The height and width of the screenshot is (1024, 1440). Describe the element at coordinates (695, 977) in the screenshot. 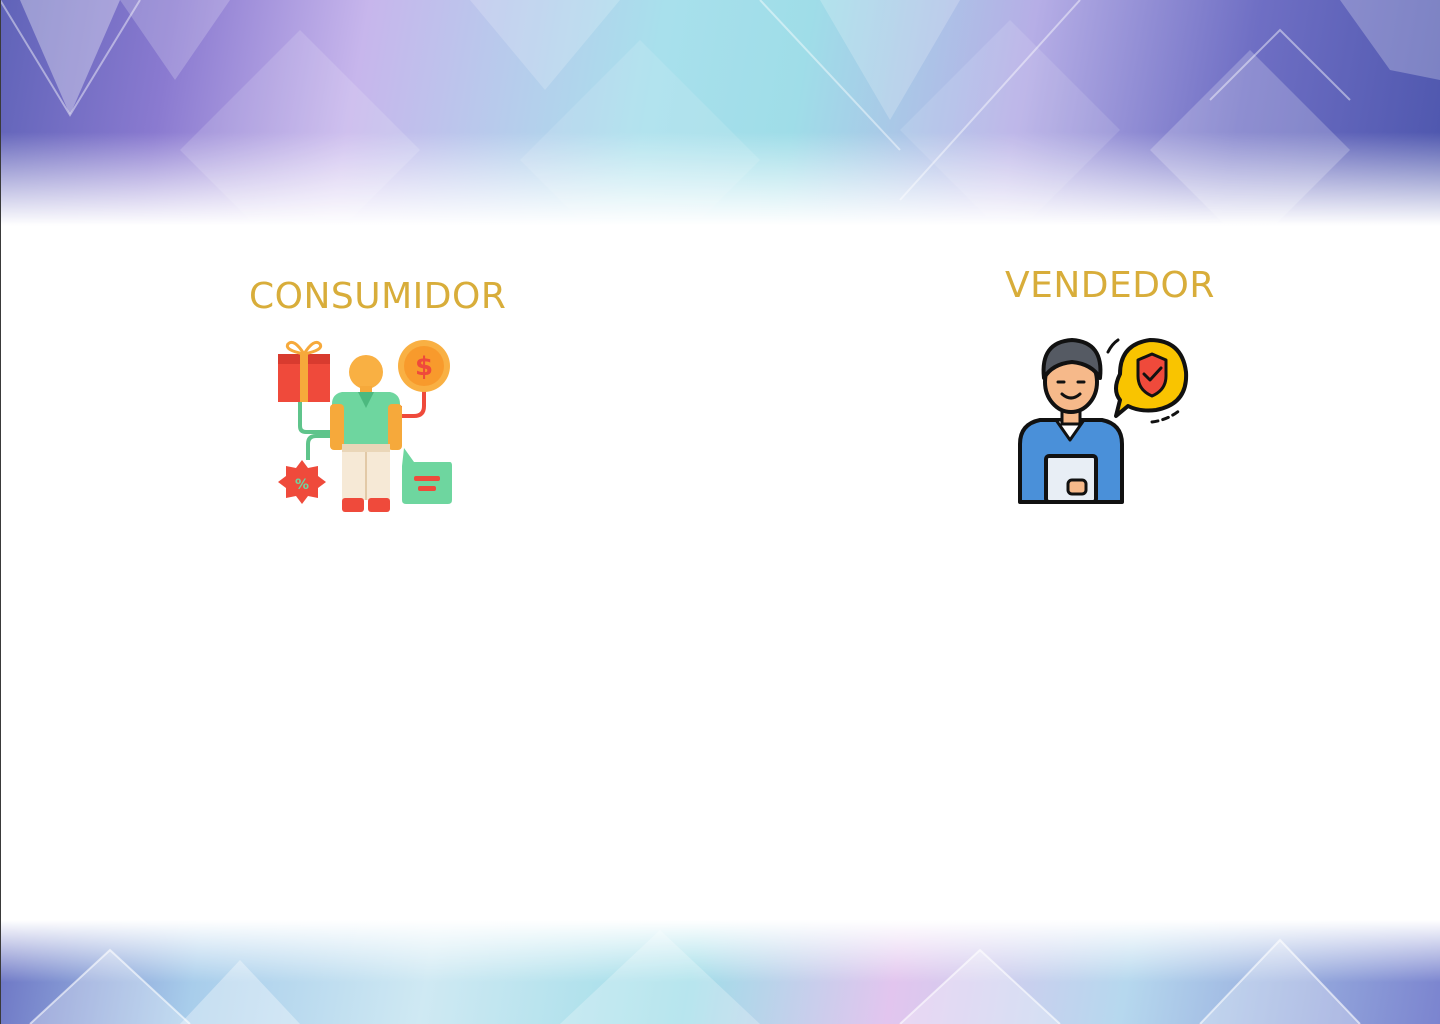

I see `bottom-diamond-pattern` at that location.